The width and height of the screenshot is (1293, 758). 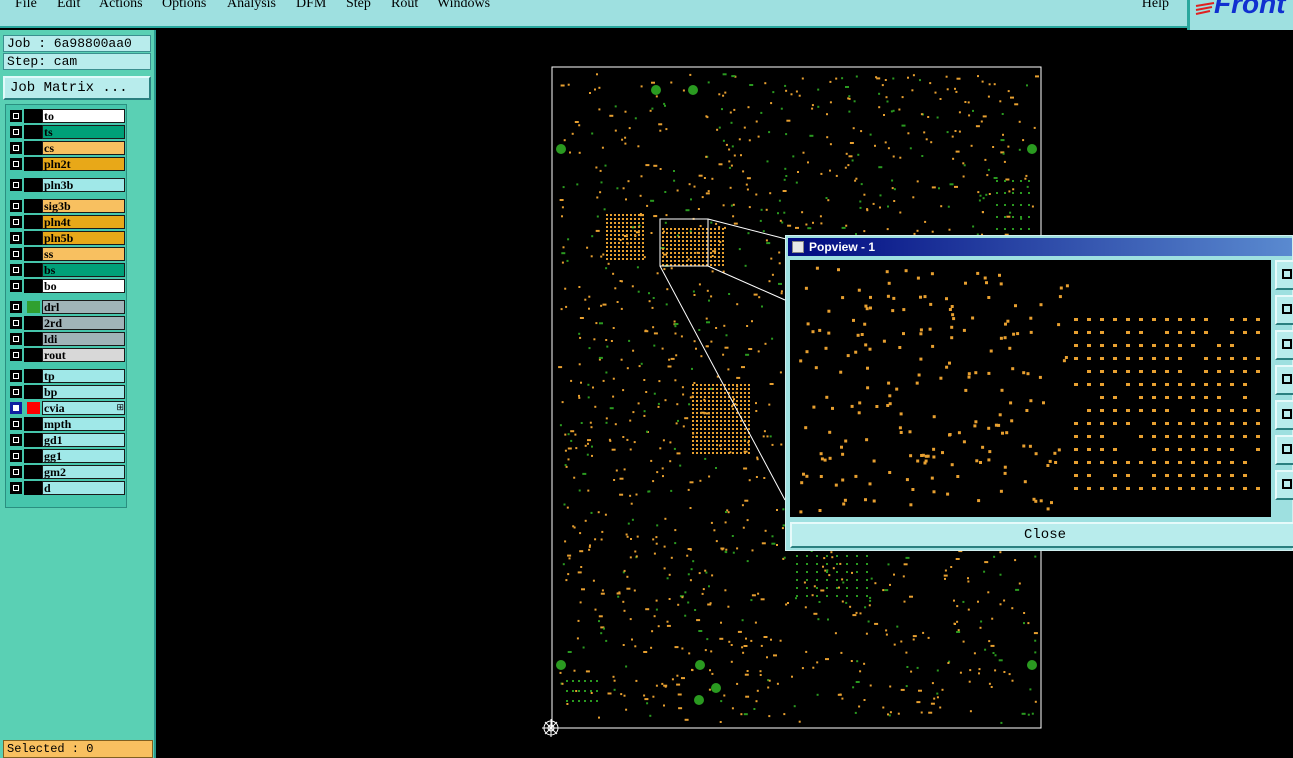 I want to click on menu-windows: Windows, so click(x=463, y=6).